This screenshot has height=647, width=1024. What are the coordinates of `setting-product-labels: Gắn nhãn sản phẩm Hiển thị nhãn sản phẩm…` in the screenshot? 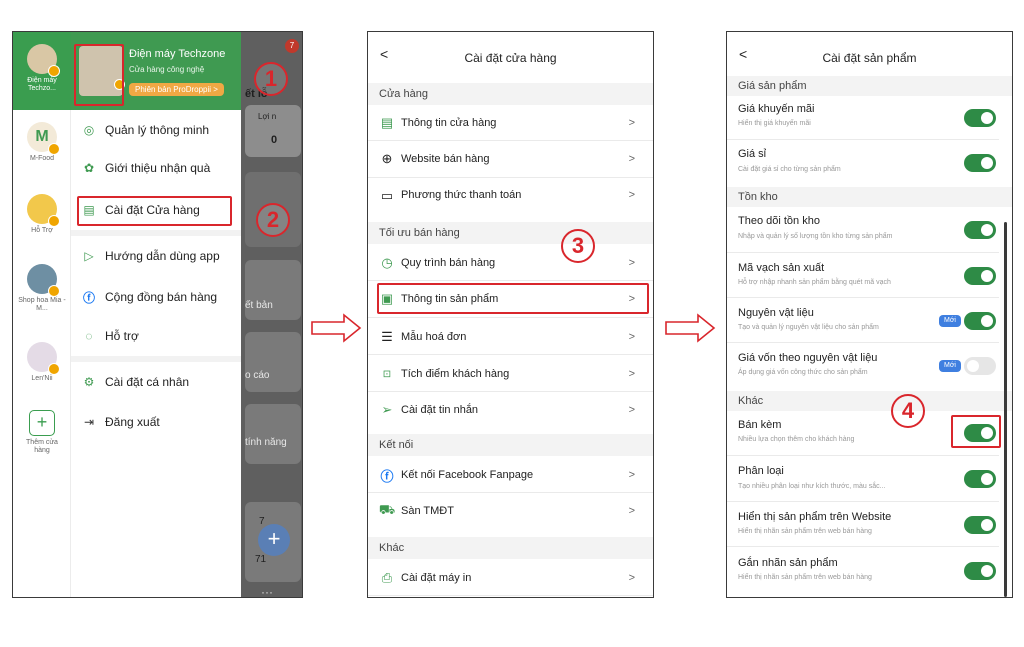 It's located at (863, 572).